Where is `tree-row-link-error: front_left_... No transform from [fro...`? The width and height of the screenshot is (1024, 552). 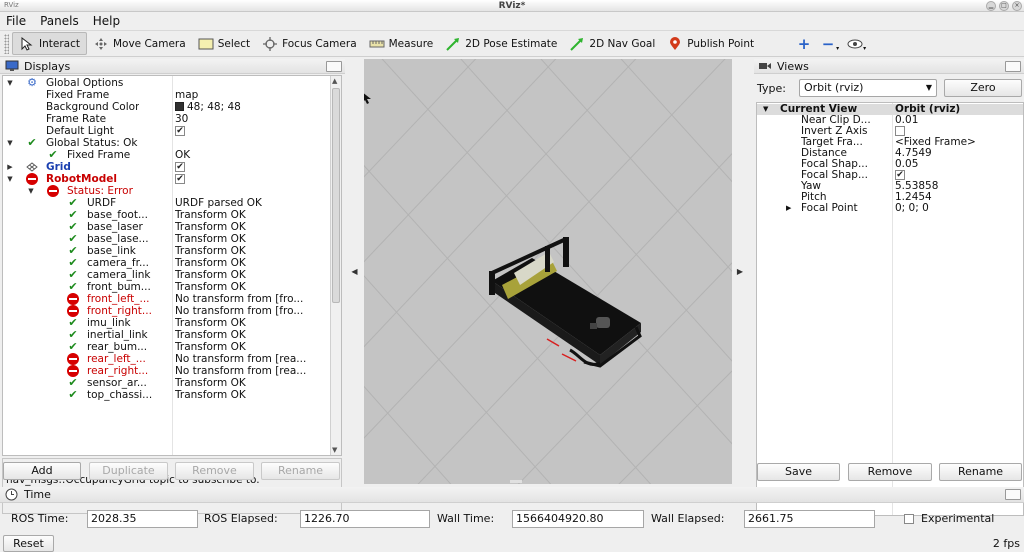 tree-row-link-error: front_left_... No transform from [fro... is located at coordinates (167, 299).